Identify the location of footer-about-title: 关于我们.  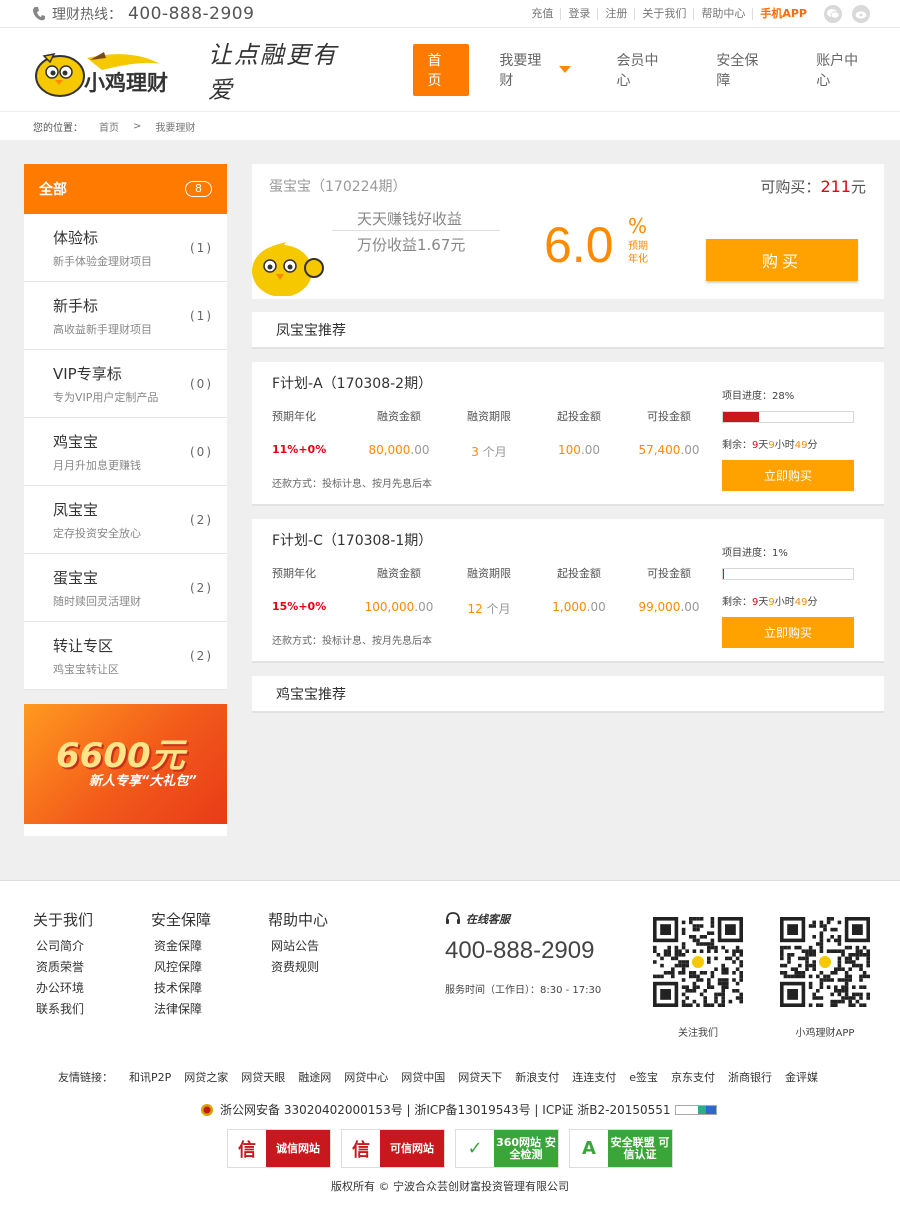
(63, 920).